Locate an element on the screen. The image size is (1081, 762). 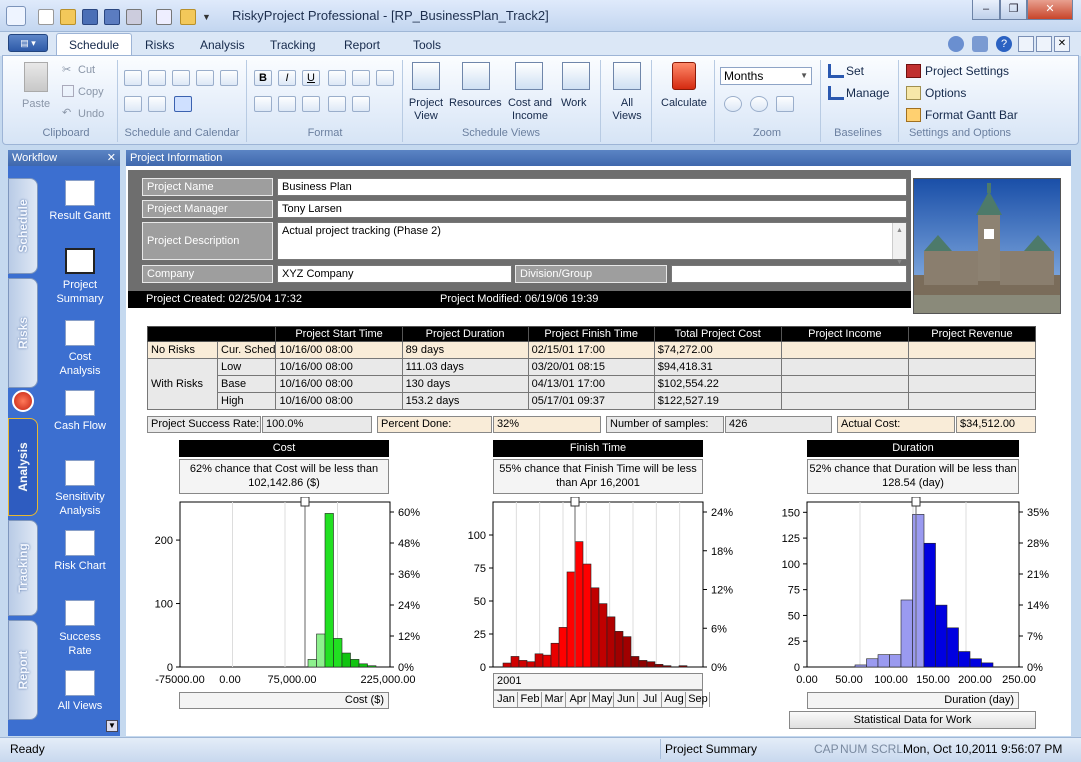
tab-analysis: Analysis is located at coordinates (222, 45).